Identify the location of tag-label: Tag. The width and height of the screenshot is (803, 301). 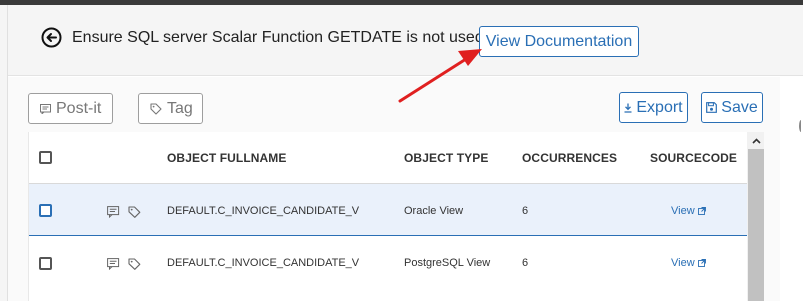
(180, 108).